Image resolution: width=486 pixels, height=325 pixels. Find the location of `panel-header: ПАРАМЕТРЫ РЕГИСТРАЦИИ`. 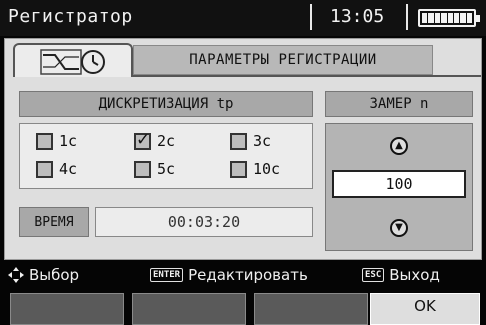

panel-header: ПАРАМЕТРЫ РЕГИСТРАЦИИ is located at coordinates (243, 59).